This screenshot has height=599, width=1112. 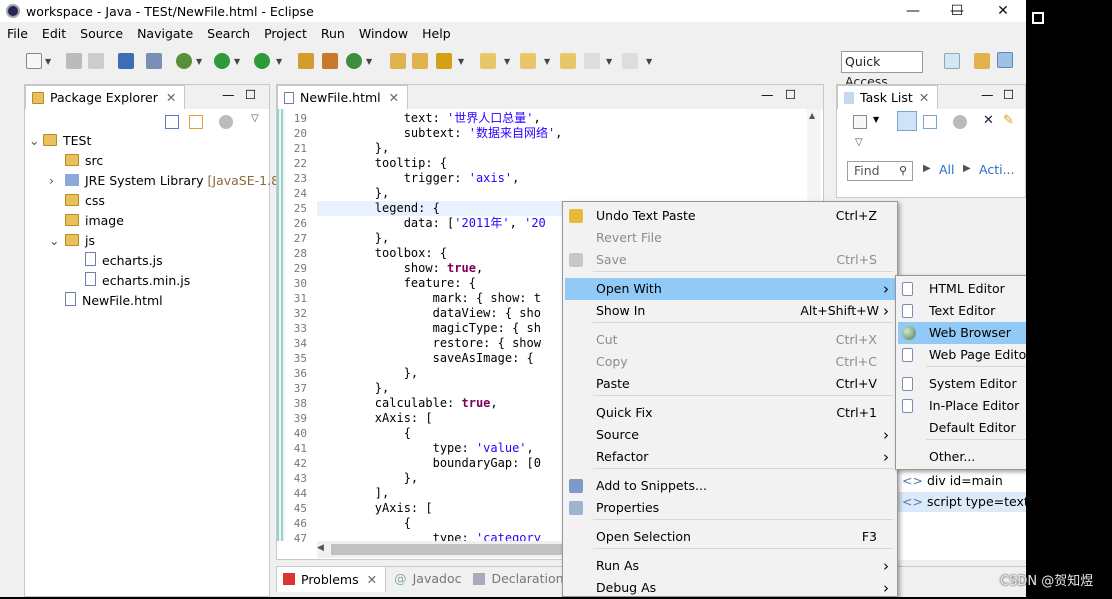 What do you see at coordinates (903, 171) in the screenshot?
I see `search-icon: ⚲` at bounding box center [903, 171].